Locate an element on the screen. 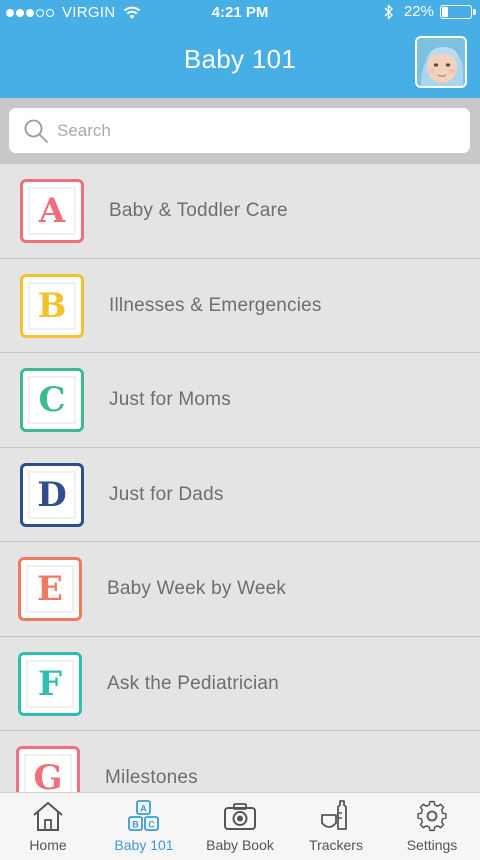 The width and height of the screenshot is (480, 860). tab-home: Home is located at coordinates (48, 826).